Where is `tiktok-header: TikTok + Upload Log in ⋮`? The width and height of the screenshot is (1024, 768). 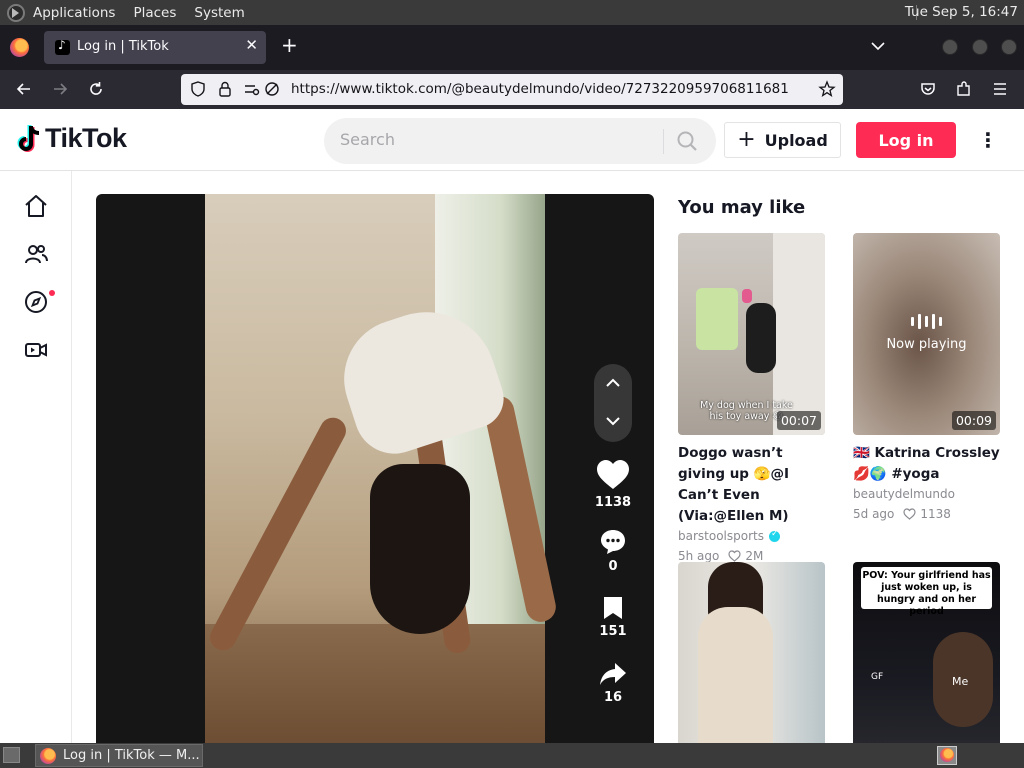
tiktok-header: TikTok + Upload Log in ⋮ is located at coordinates (512, 140).